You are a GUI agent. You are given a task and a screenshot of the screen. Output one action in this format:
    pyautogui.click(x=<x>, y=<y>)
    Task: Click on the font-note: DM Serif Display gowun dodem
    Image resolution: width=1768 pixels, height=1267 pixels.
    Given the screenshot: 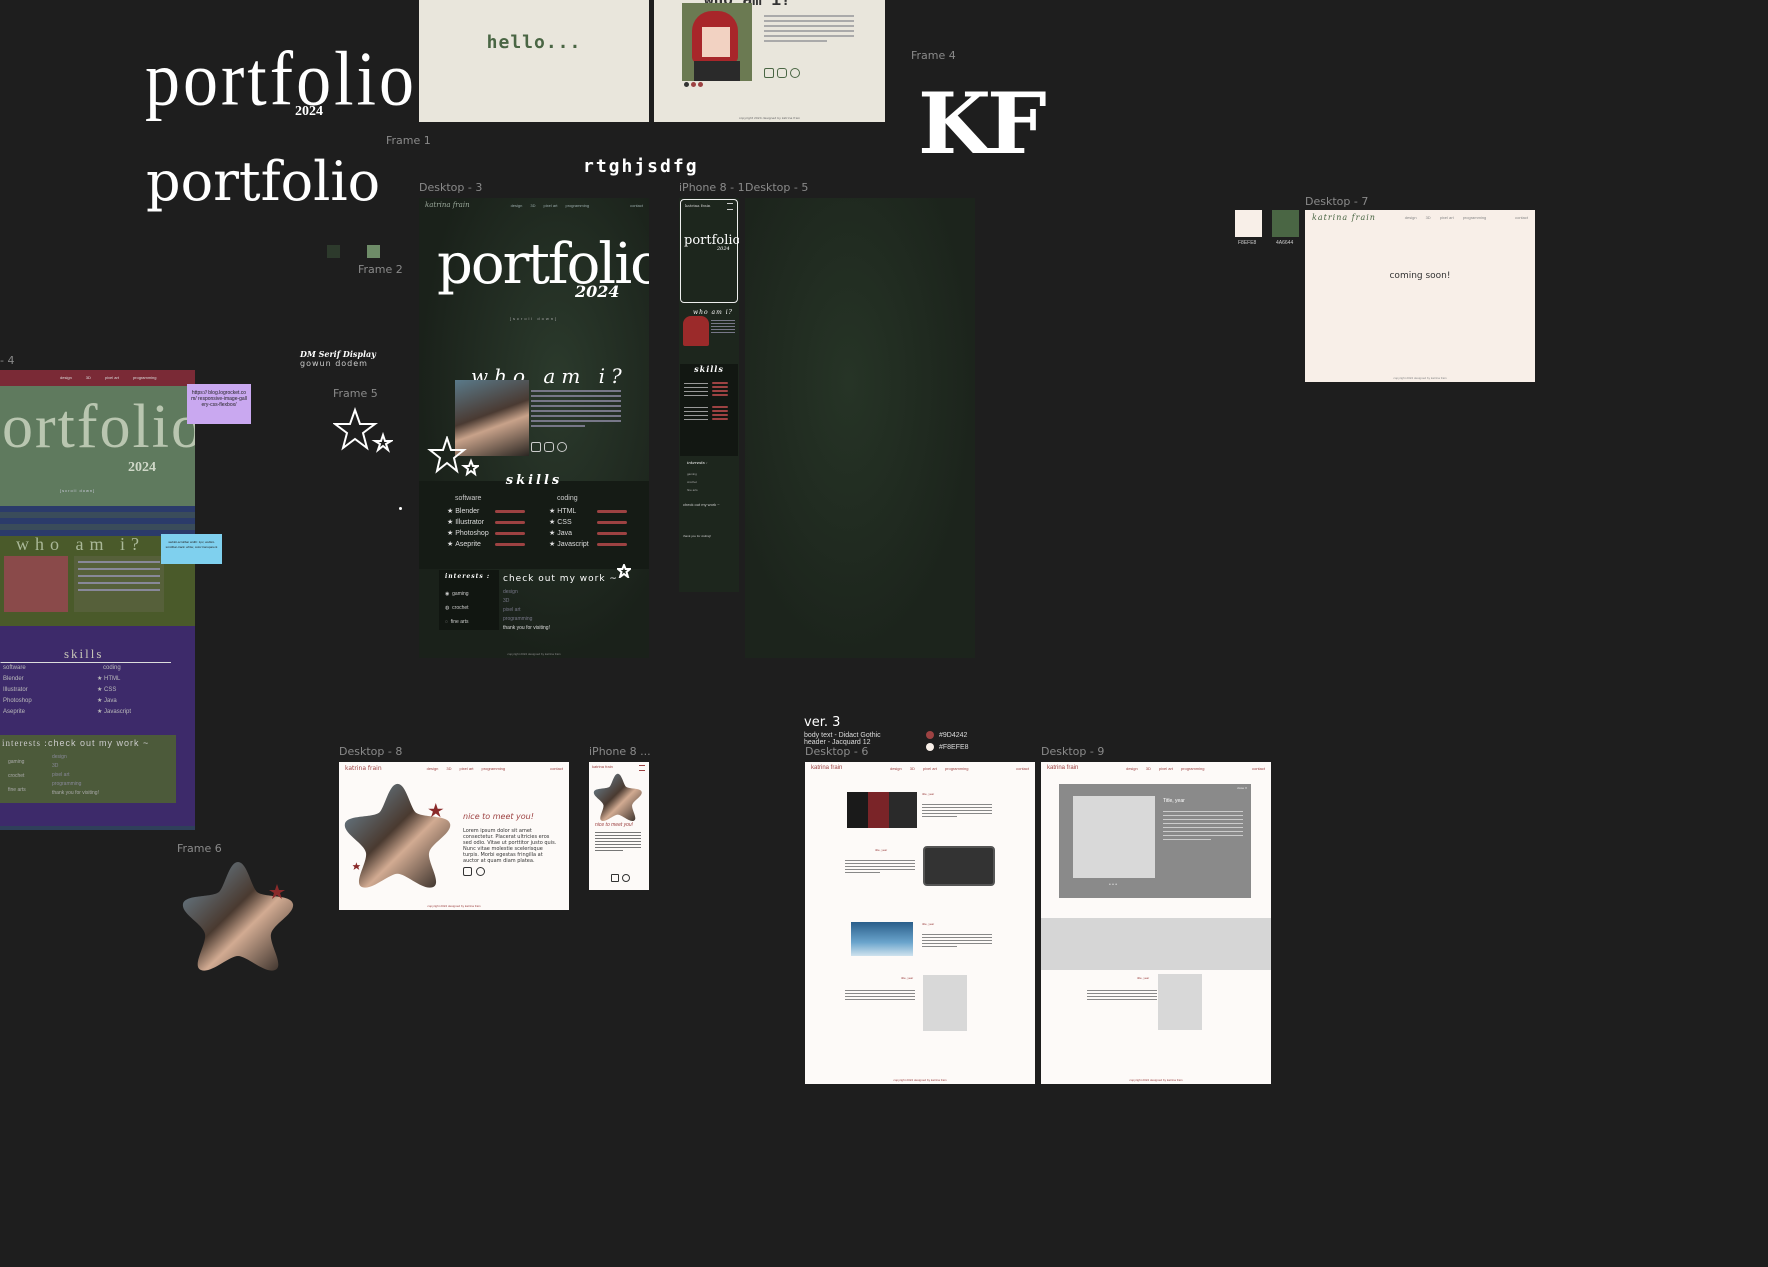 What is the action you would take?
    pyautogui.click(x=338, y=358)
    